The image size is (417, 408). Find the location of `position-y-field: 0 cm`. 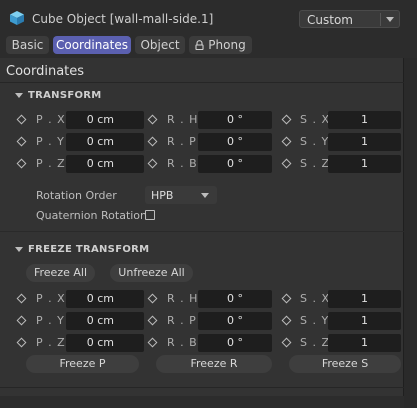

position-y-field: 0 cm is located at coordinates (105, 142).